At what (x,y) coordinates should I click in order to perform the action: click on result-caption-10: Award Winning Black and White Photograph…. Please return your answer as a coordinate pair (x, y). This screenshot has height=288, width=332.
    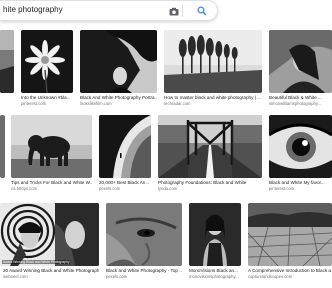
    Looking at the image, I should click on (36, 262).